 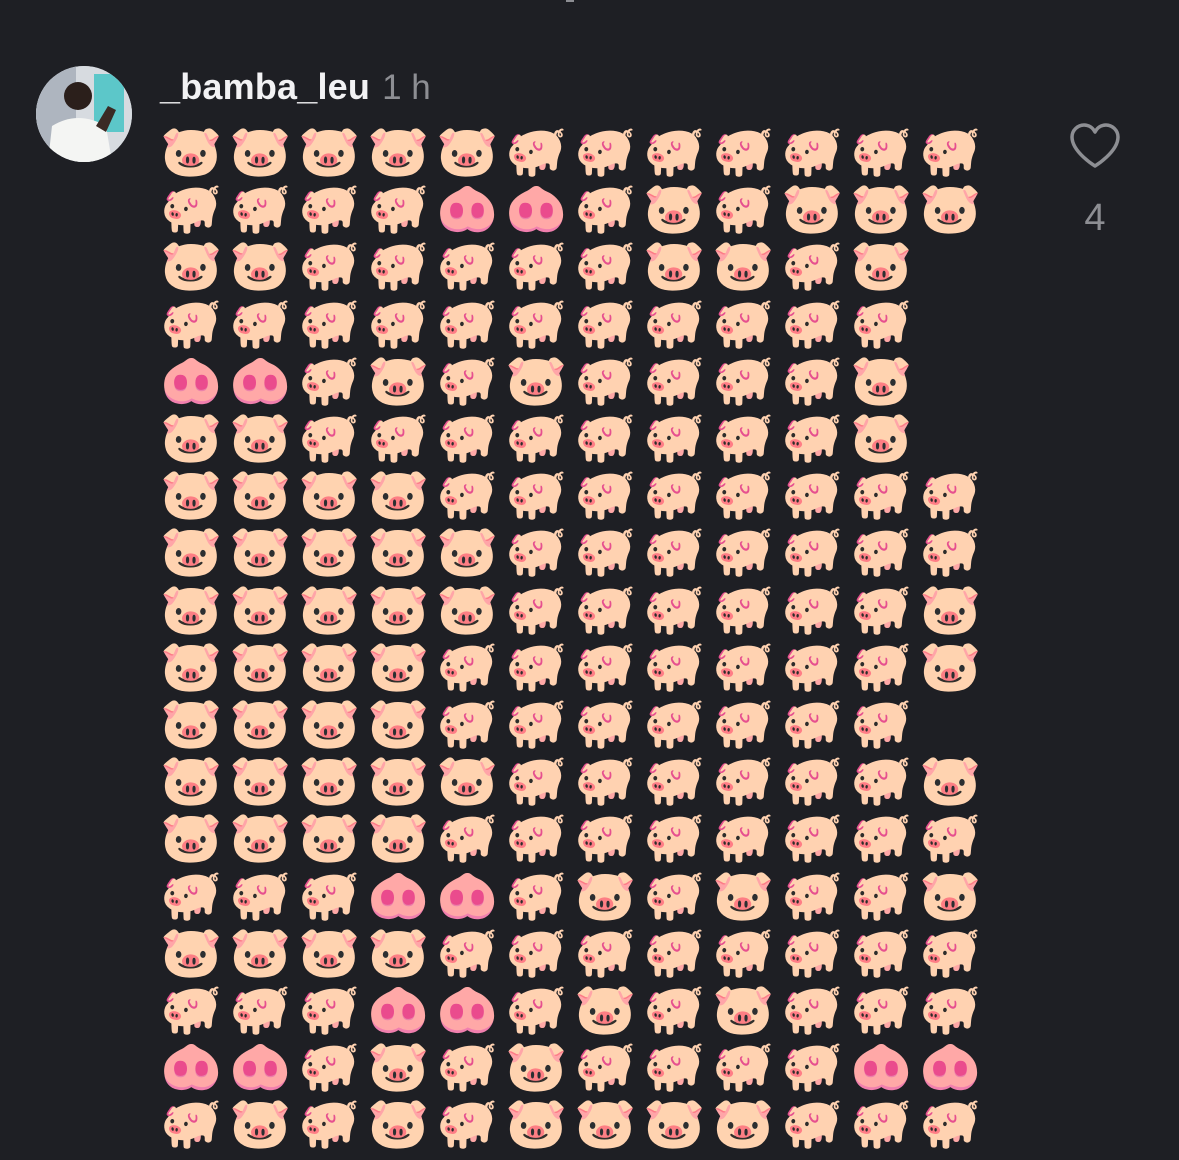 What do you see at coordinates (610, 323) in the screenshot?
I see `emoji-row: 🐖 🐖 🐖 🐖 🐖 🐖 🐖 🐖 🐖 🐖 🐖` at bounding box center [610, 323].